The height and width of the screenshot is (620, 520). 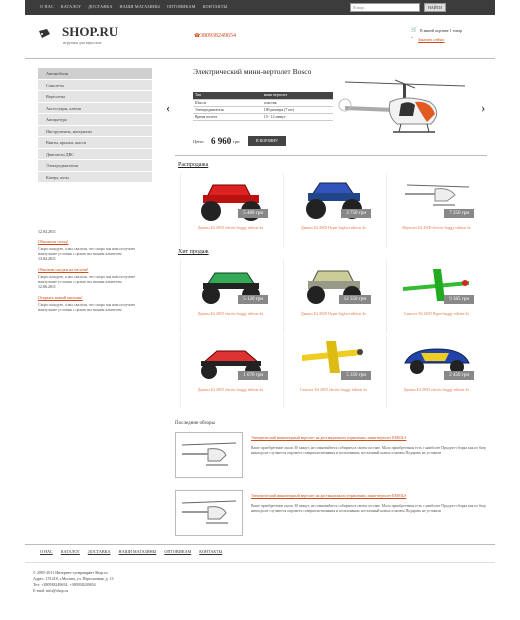 What do you see at coordinates (95, 97) in the screenshot?
I see `sidebar-item: Вертолеты` at bounding box center [95, 97].